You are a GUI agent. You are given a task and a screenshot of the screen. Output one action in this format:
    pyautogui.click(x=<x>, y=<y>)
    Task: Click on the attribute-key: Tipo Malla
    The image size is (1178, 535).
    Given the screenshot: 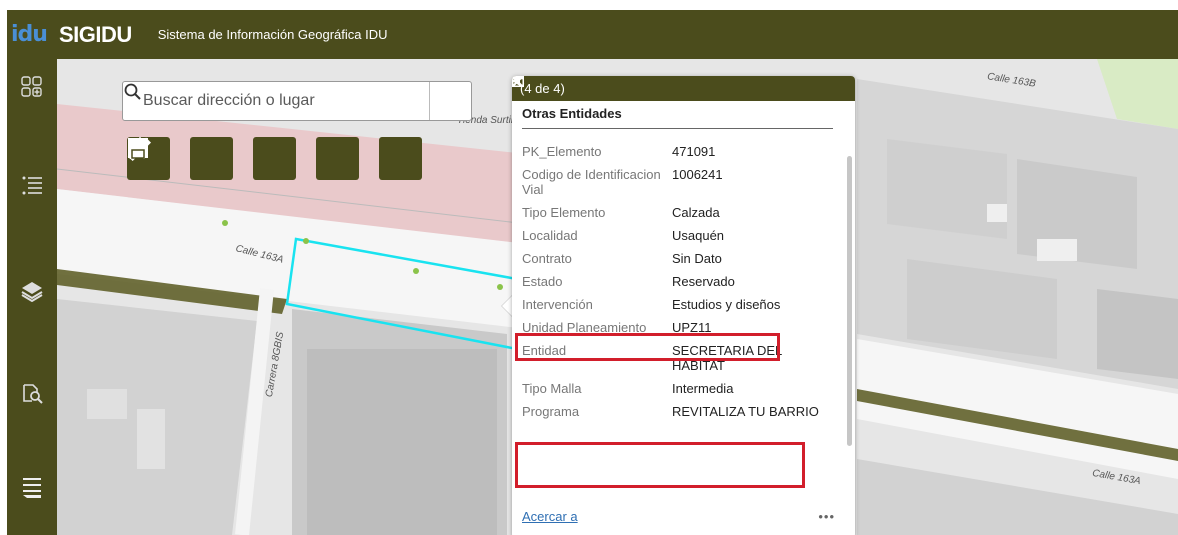 What is the action you would take?
    pyautogui.click(x=552, y=388)
    